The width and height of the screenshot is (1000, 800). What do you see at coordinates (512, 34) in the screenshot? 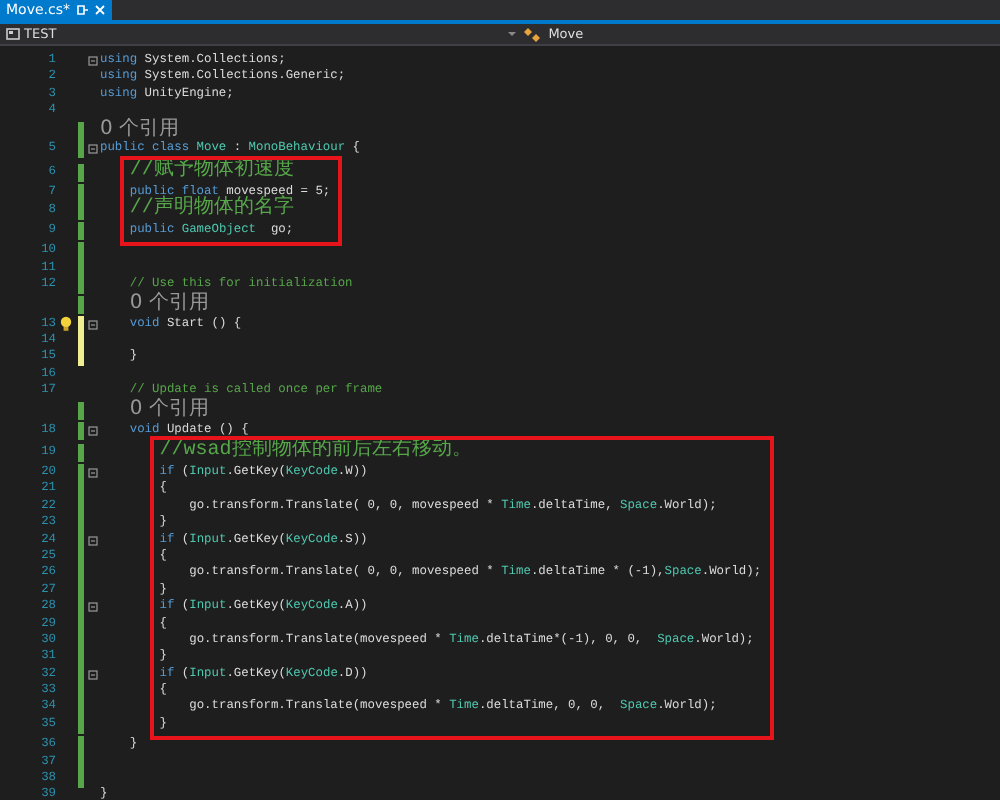
I see `dropdown-icon` at bounding box center [512, 34].